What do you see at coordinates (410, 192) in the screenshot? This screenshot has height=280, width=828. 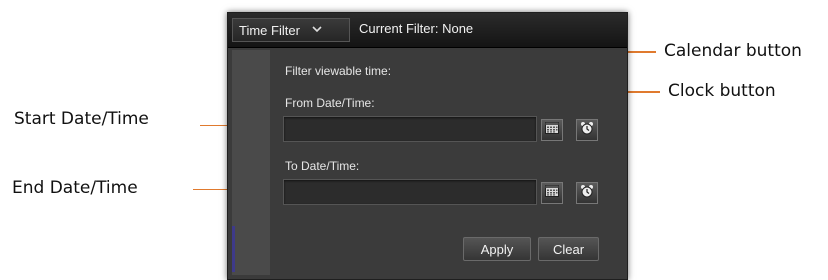 I see `to-datetime-input` at bounding box center [410, 192].